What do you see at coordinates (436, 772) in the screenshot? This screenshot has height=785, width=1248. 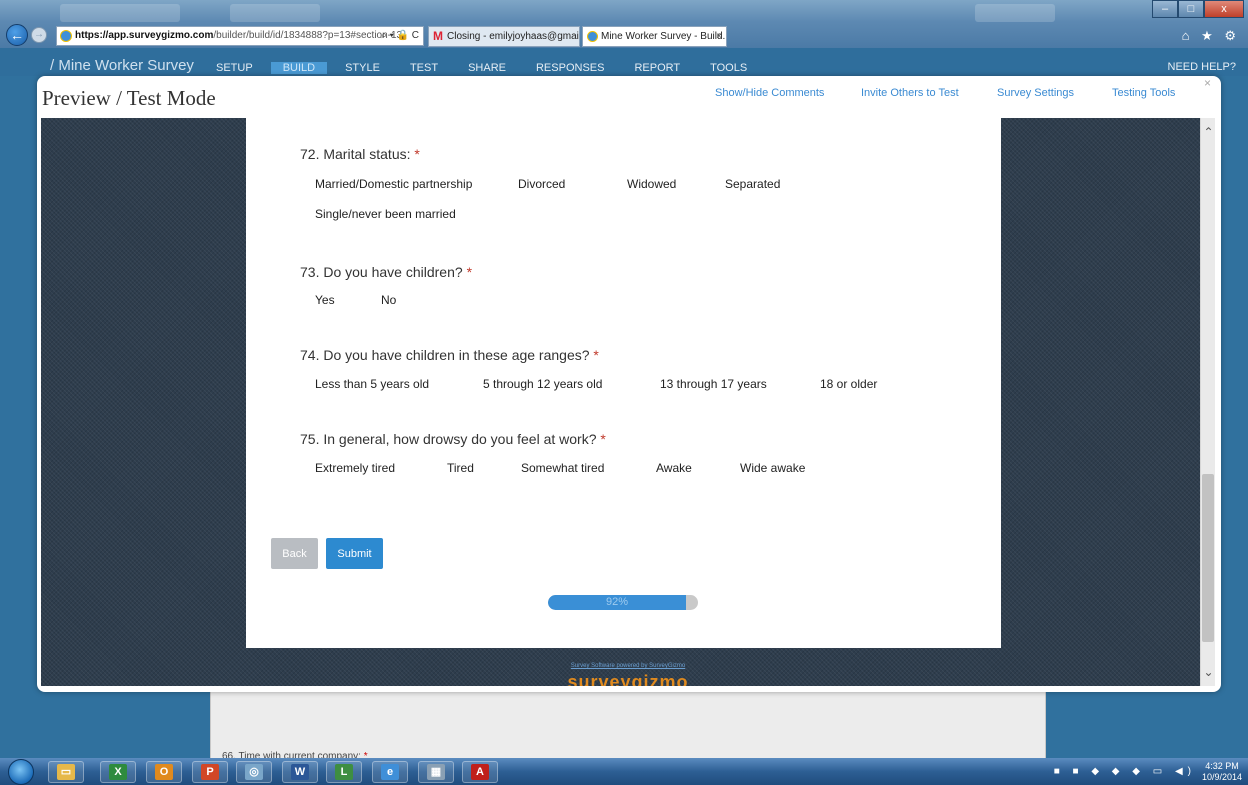 I see `calculator-icon: ▦` at bounding box center [436, 772].